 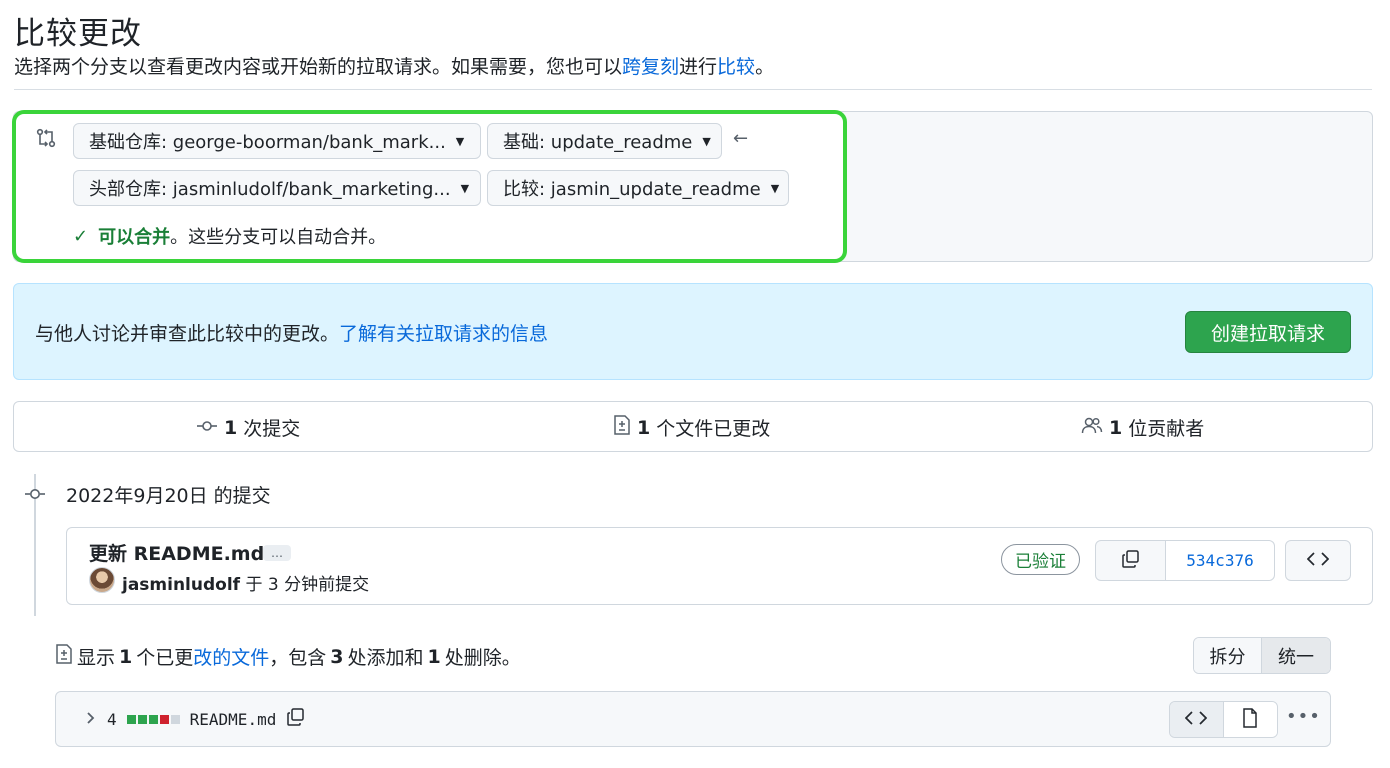 What do you see at coordinates (292, 334) in the screenshot?
I see `pr-info-text: 与他人讨论并审查此比较中的更改。了解有关拉取请求的信息` at bounding box center [292, 334].